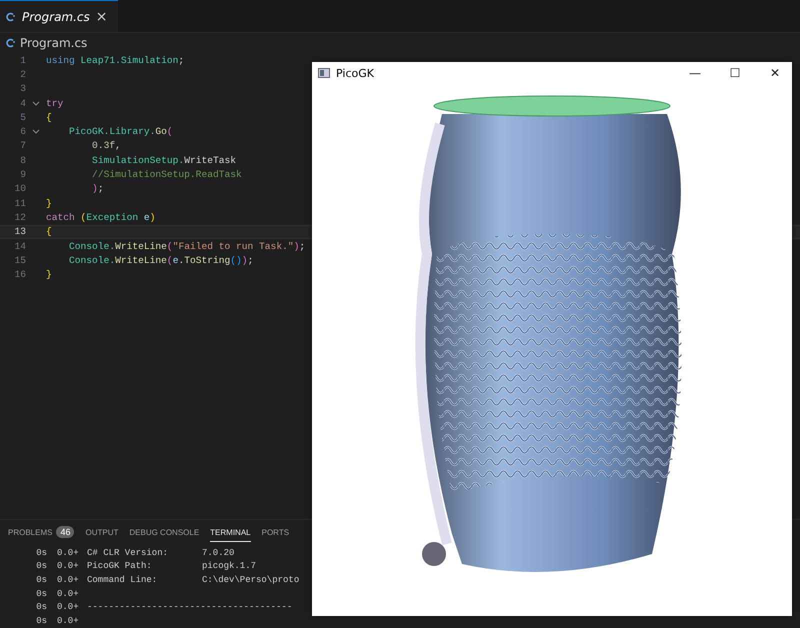 The height and width of the screenshot is (628, 800). I want to click on terminal-text: C:\dev\Perso\proto, so click(251, 579).